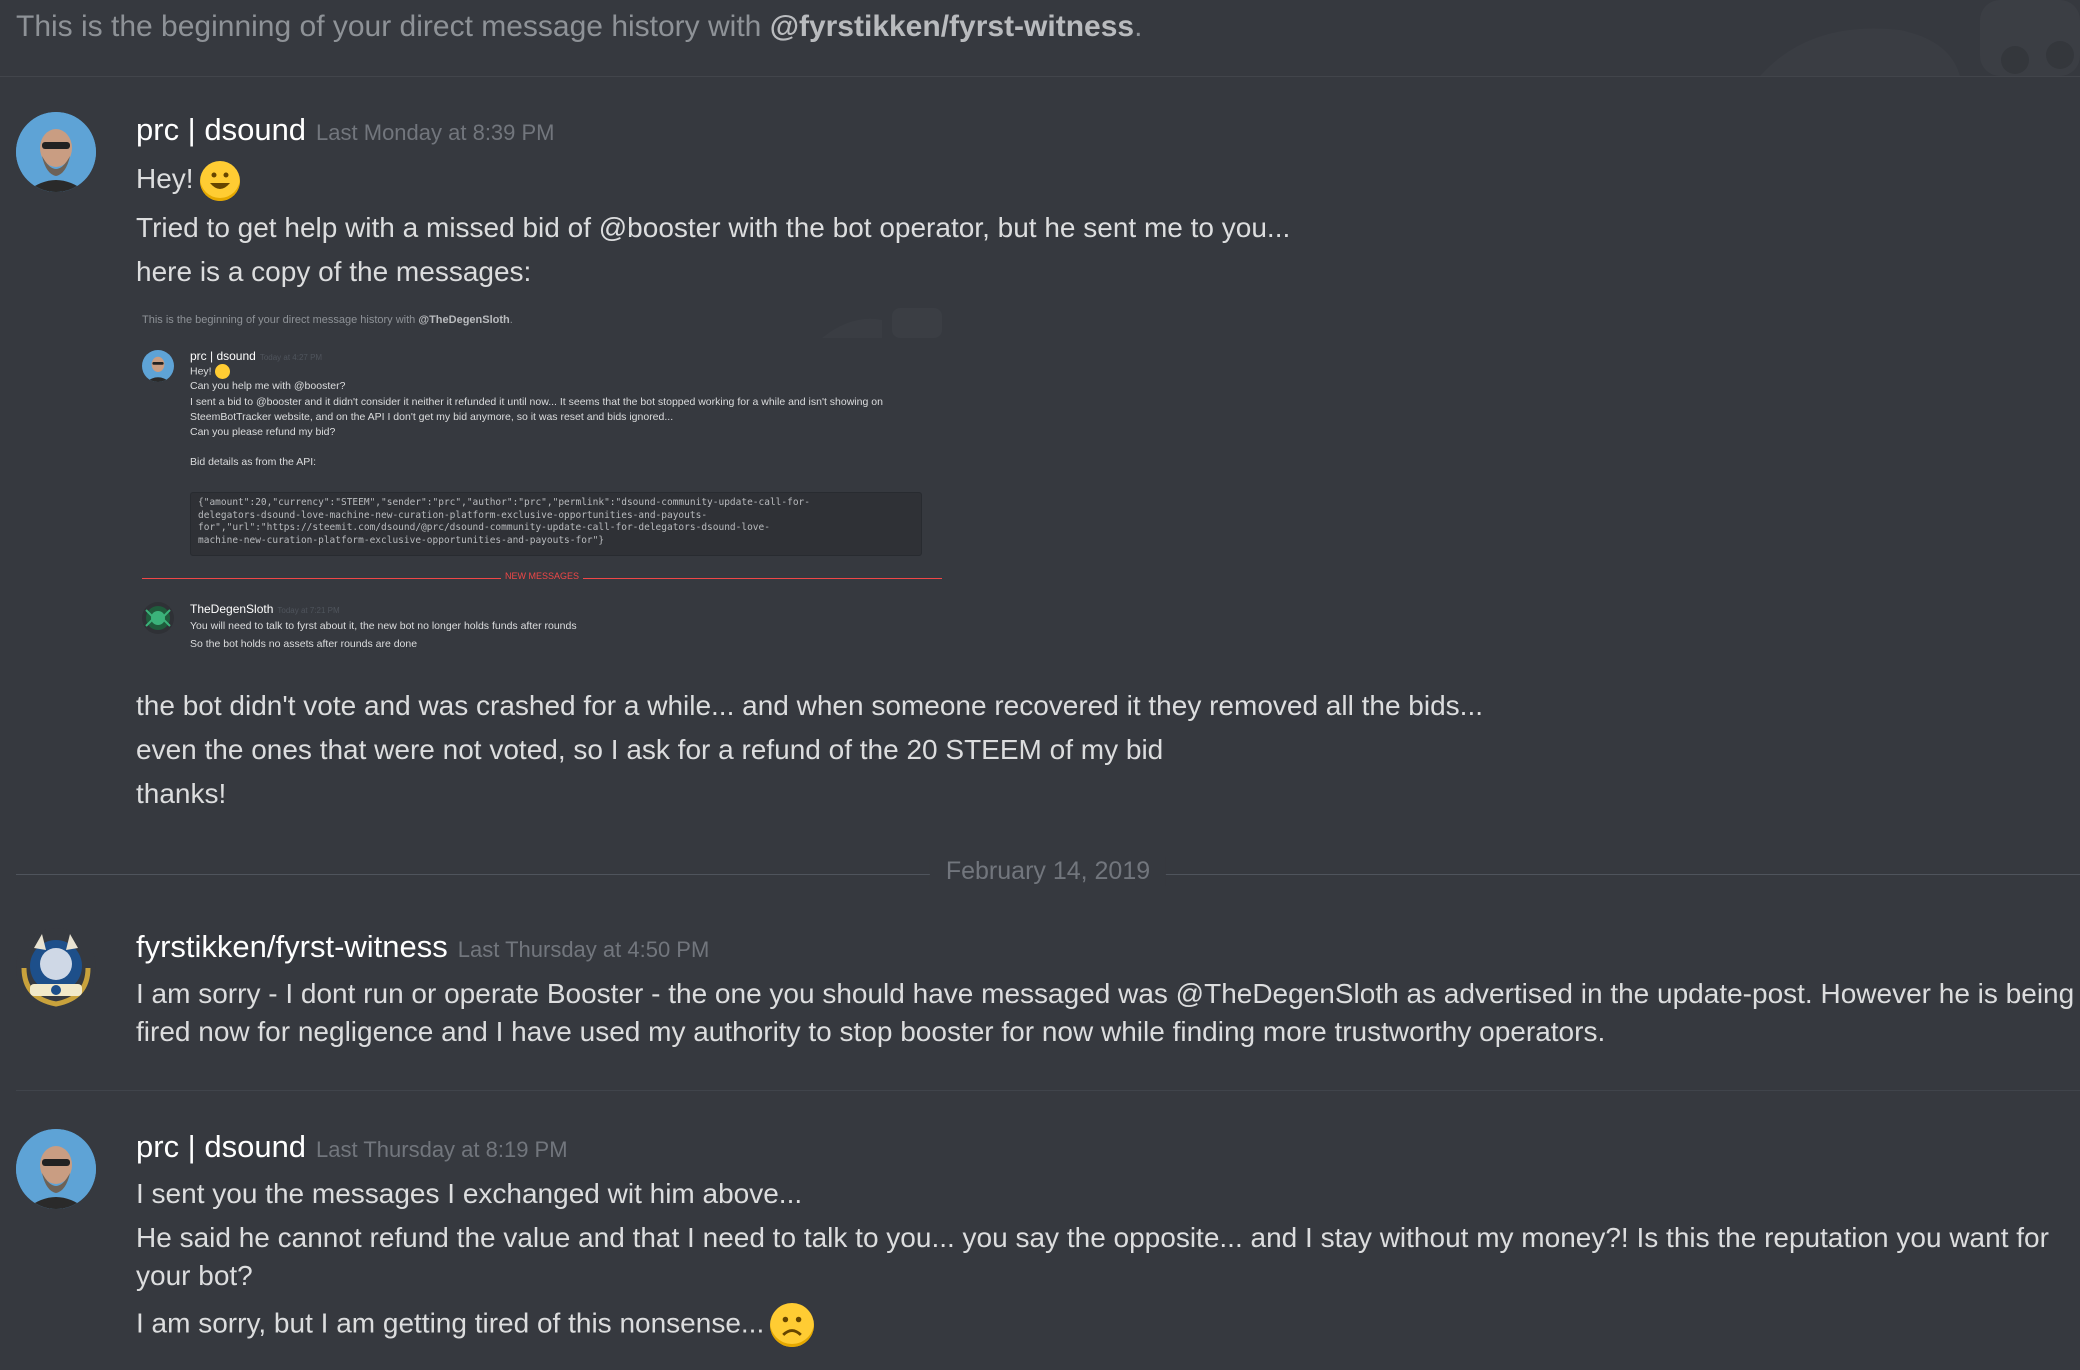 This screenshot has height=1370, width=2080. Describe the element at coordinates (292, 946) in the screenshot. I see `username: fyrstikken/fyrst-witness` at that location.